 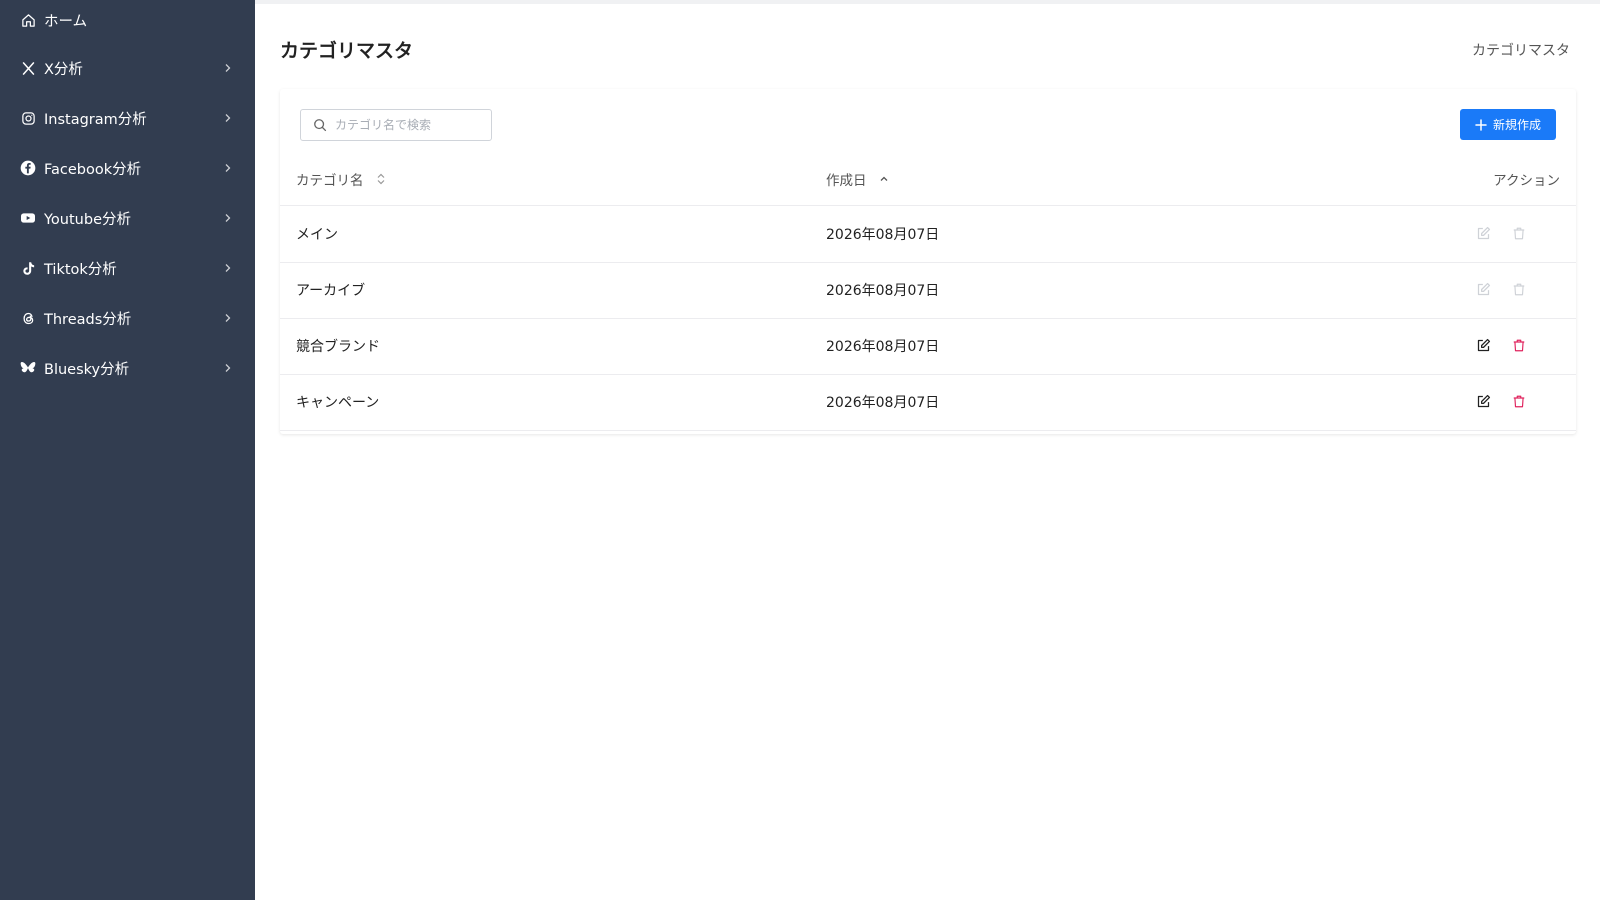 What do you see at coordinates (1481, 124) in the screenshot?
I see `plus-icon` at bounding box center [1481, 124].